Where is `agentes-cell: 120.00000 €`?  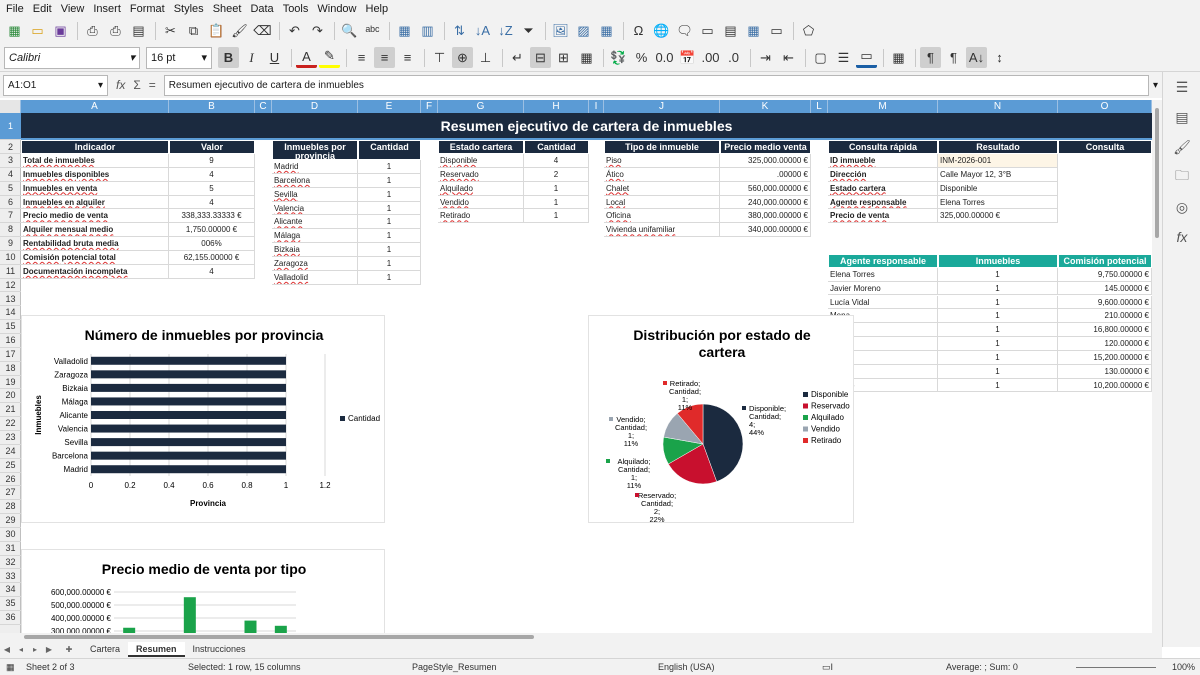 agentes-cell: 120.00000 € is located at coordinates (1105, 344).